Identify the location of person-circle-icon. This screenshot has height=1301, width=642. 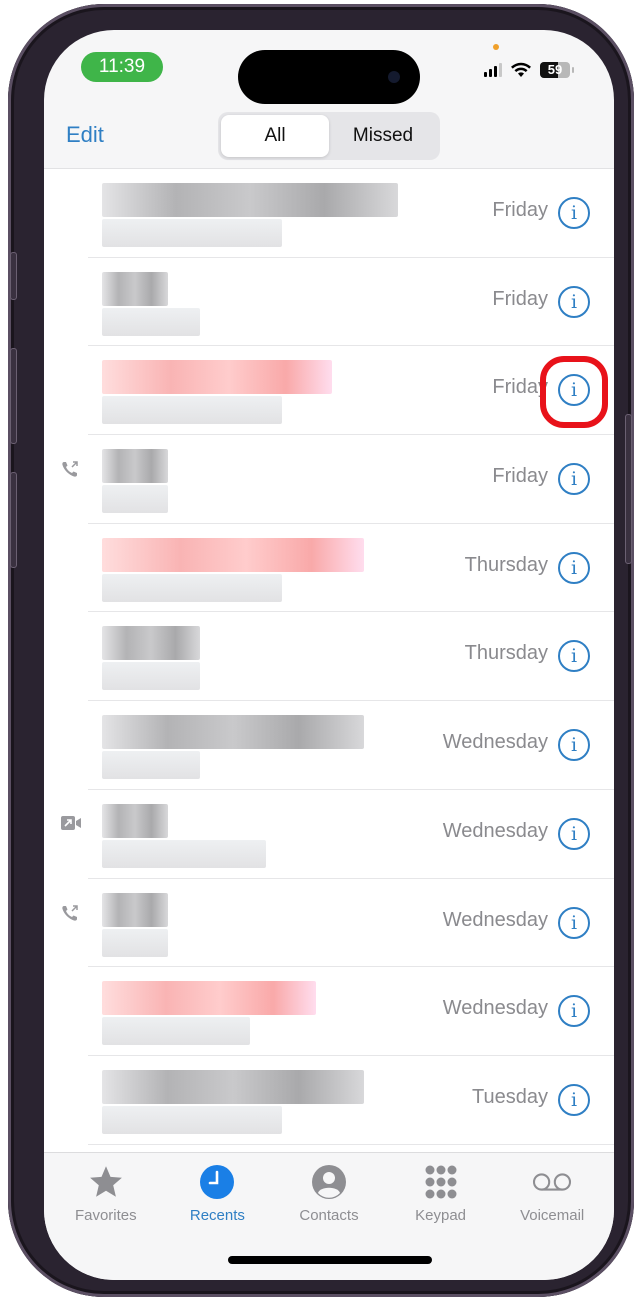
(329, 1182).